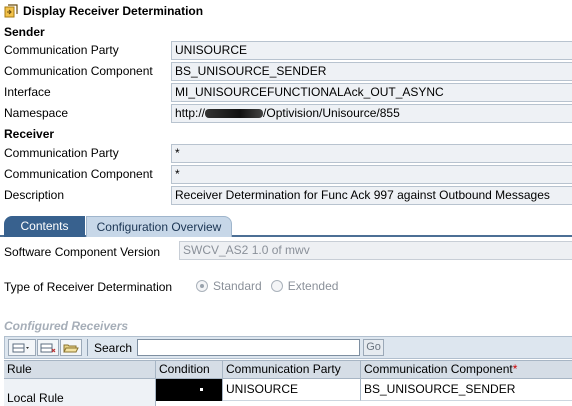  Describe the element at coordinates (375, 250) in the screenshot. I see `software-component-version-field: SWCV_AS2 1.0 of mwv` at that location.